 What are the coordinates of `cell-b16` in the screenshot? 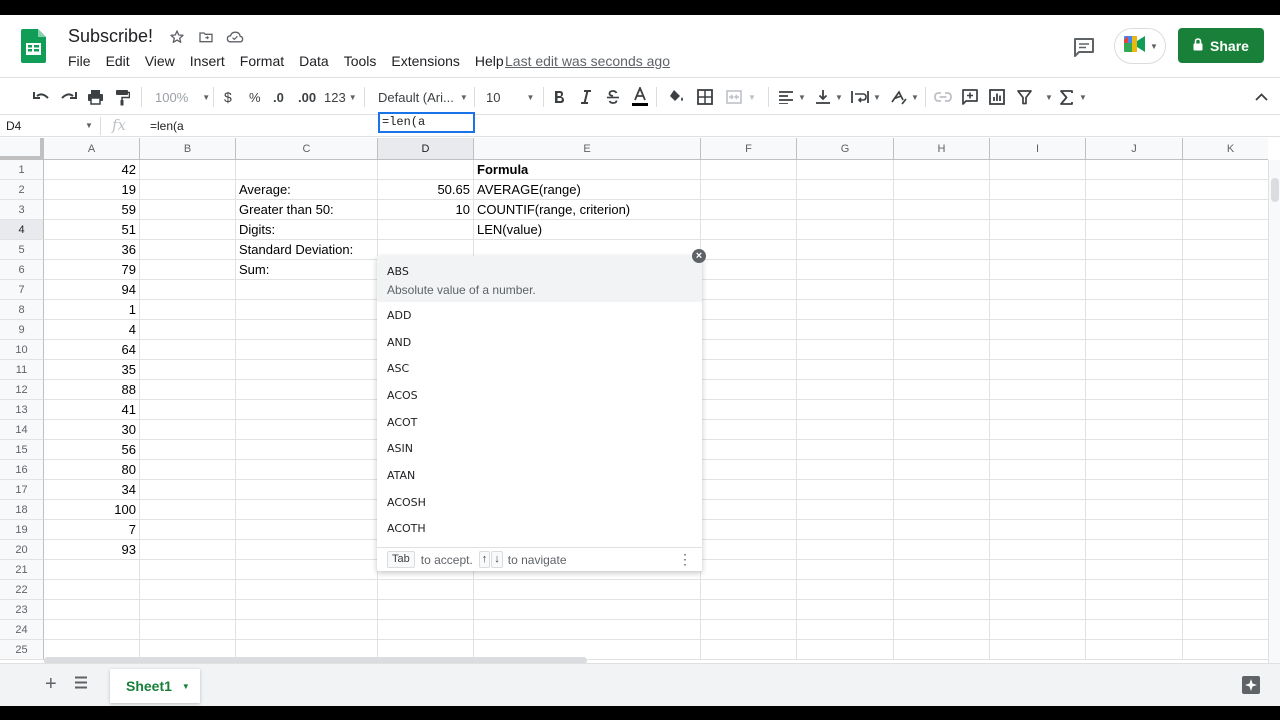 It's located at (188, 470).